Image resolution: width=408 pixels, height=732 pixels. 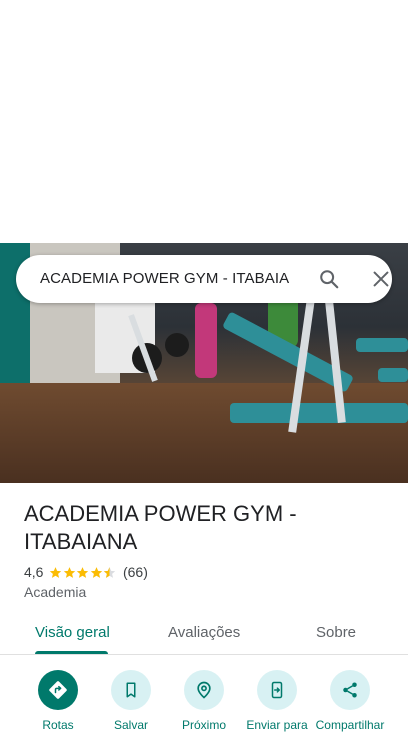 I want to click on tab-about: Sobre, so click(x=336, y=632).